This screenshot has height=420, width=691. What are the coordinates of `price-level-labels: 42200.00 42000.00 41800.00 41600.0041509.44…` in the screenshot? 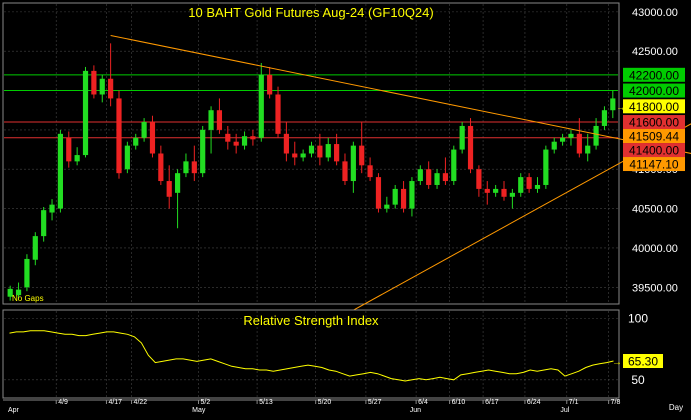 It's located at (650, 119).